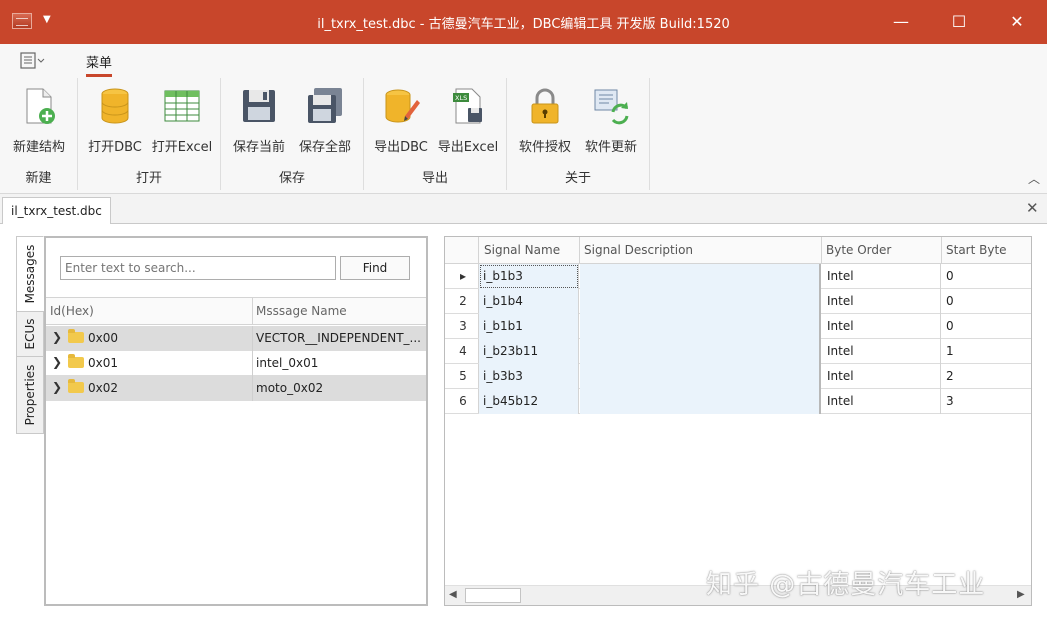 The height and width of the screenshot is (622, 1047). Describe the element at coordinates (402, 106) in the screenshot. I see `export-db-icon` at that location.